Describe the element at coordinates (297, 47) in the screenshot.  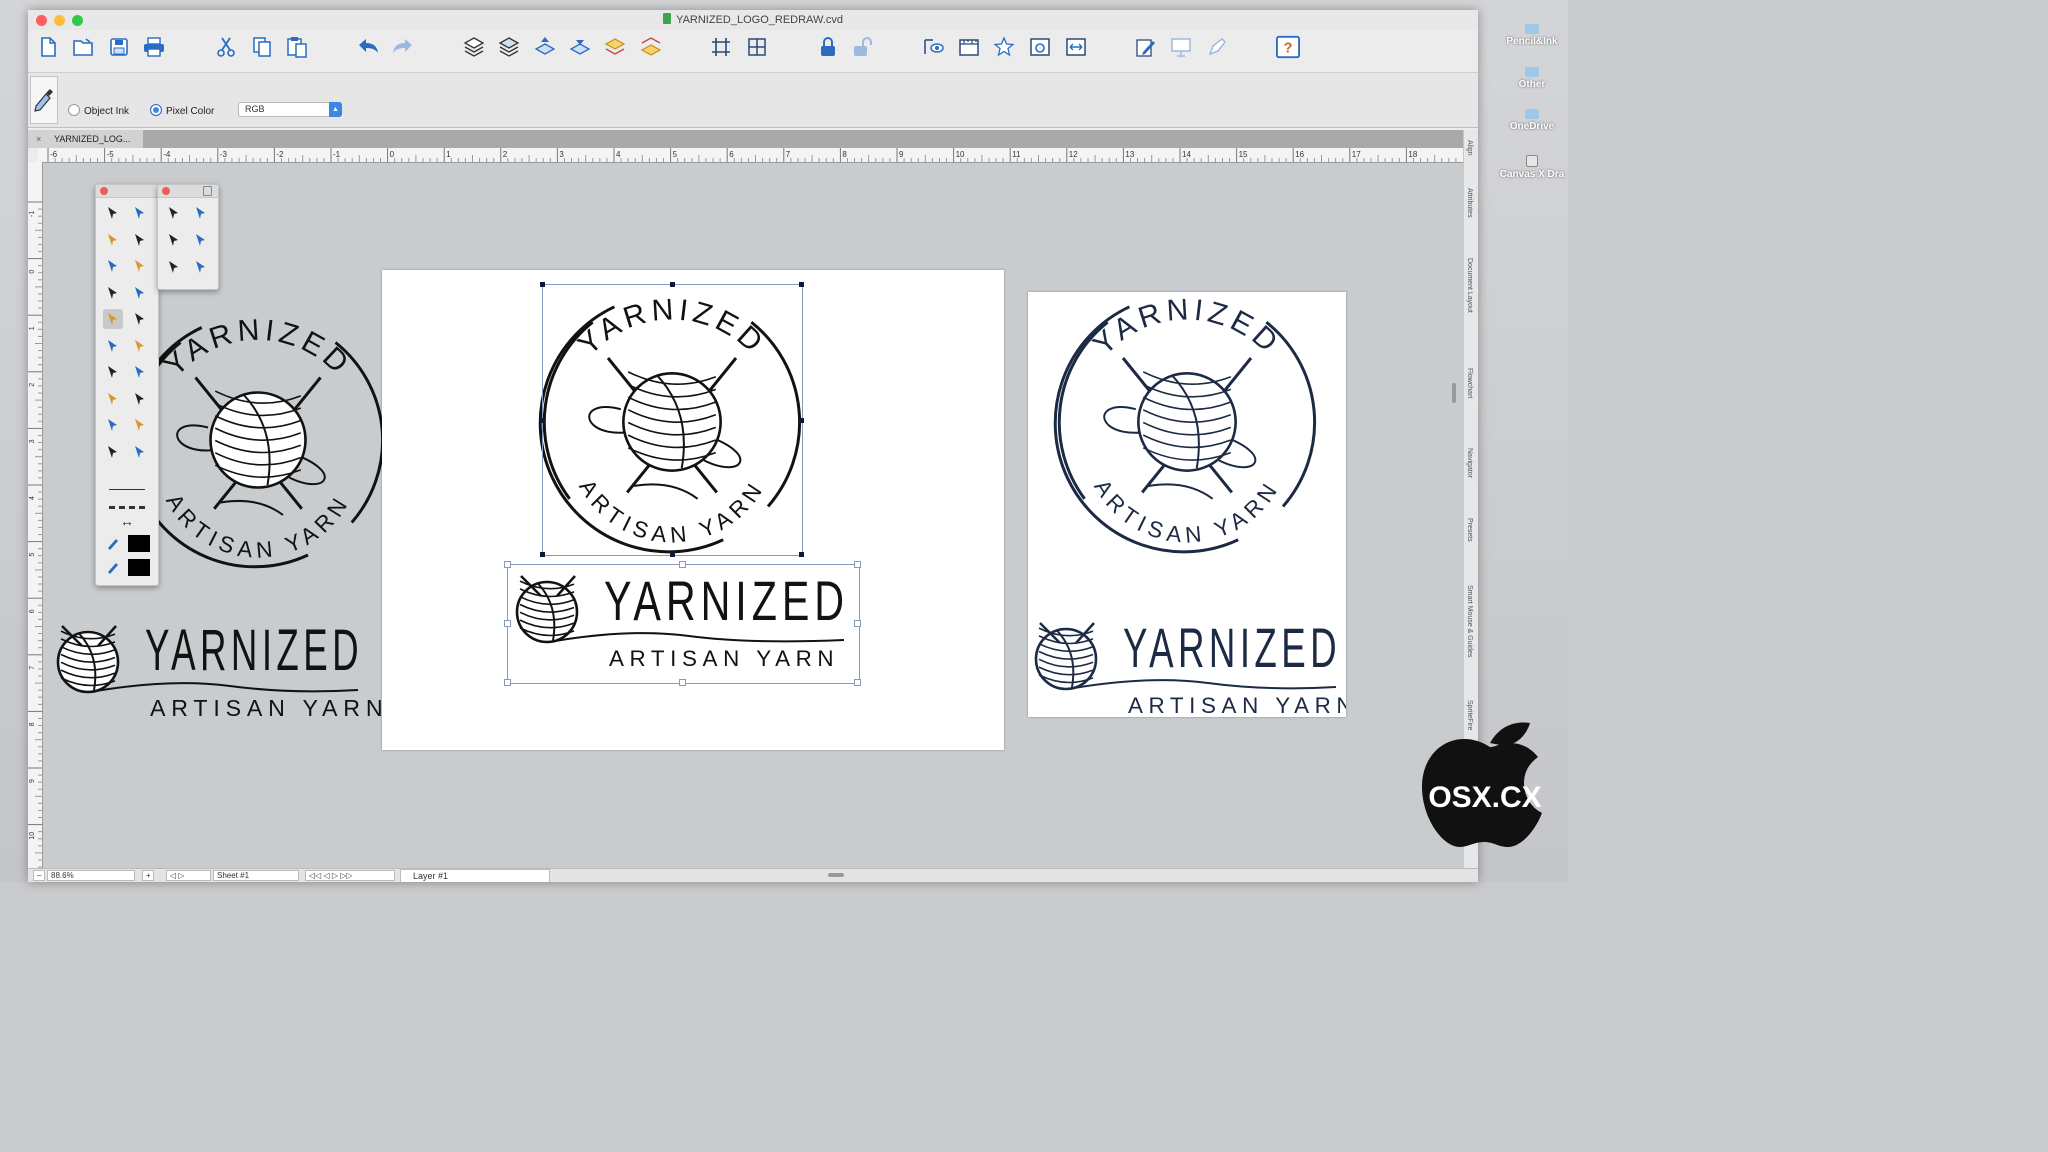
I see `paste-icon` at that location.